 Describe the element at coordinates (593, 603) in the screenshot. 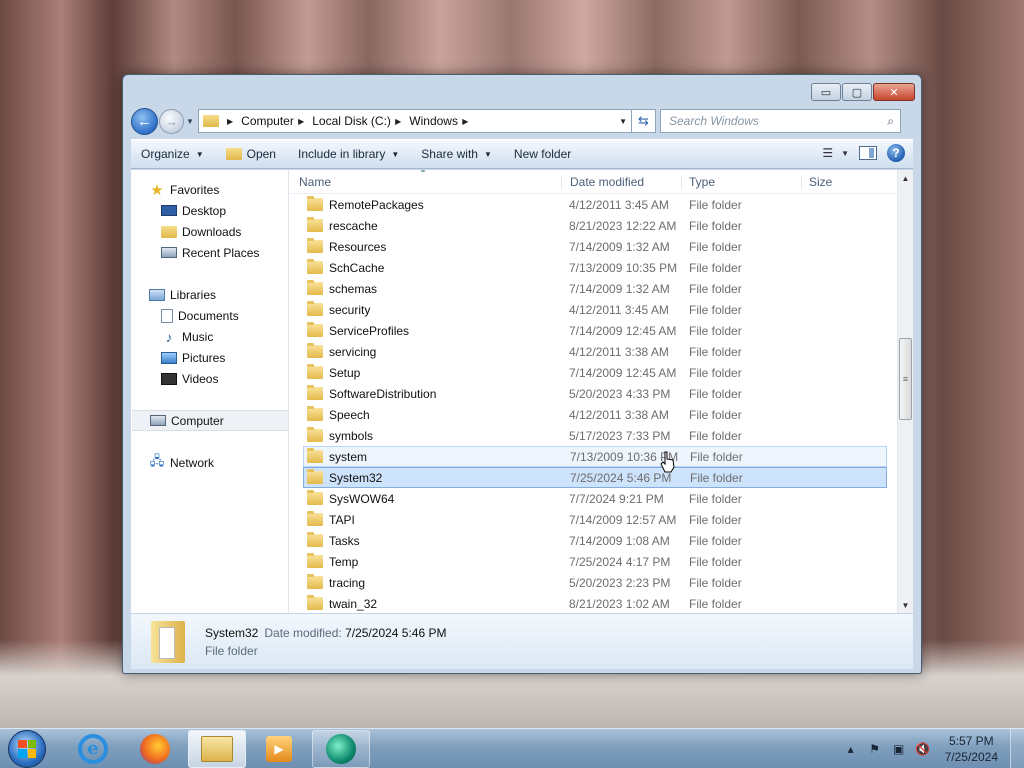

I see `table-row: twain_32 8/21/2023 1:02 AM File folder` at that location.